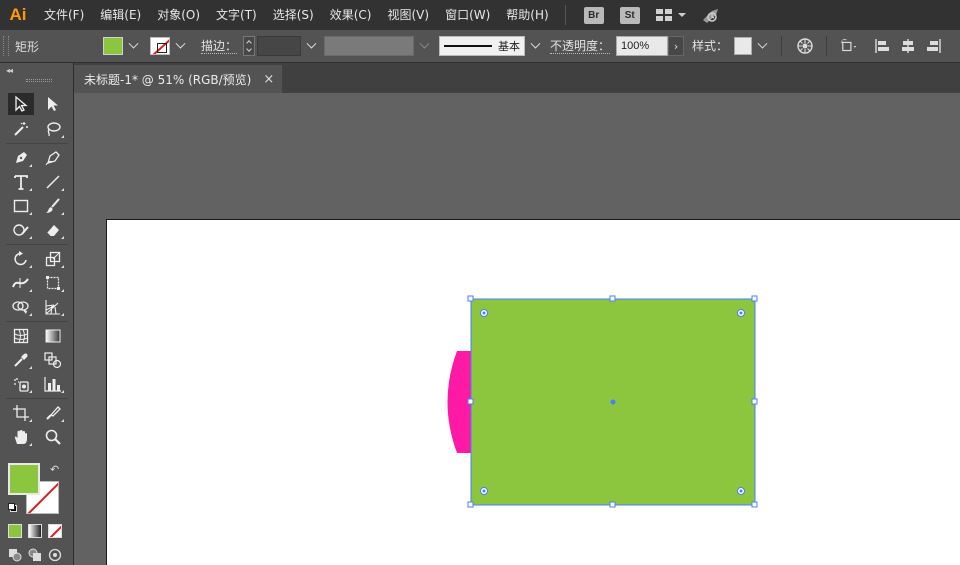 The image size is (960, 565). Describe the element at coordinates (53, 413) in the screenshot. I see `slice-tool` at that location.